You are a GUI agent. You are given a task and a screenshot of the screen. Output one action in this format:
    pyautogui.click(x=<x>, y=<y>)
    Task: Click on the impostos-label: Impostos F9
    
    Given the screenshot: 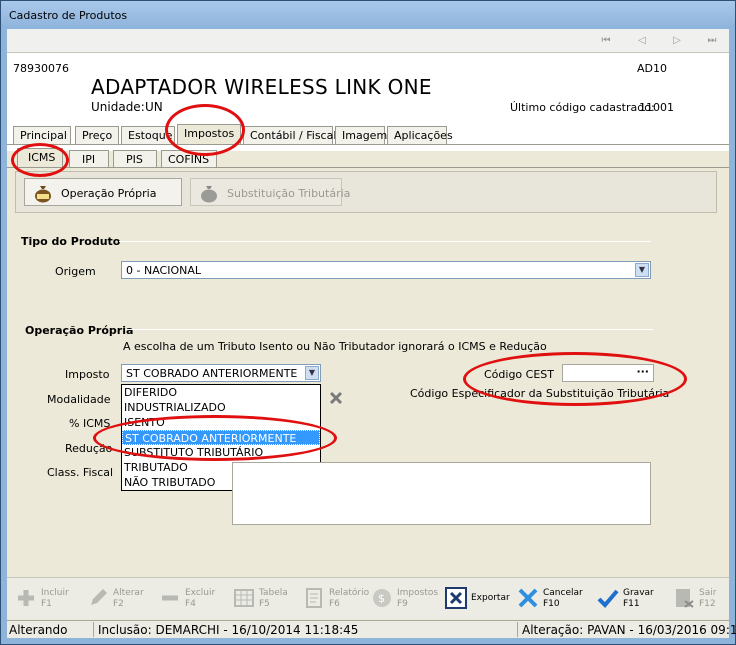 What is the action you would take?
    pyautogui.click(x=418, y=598)
    